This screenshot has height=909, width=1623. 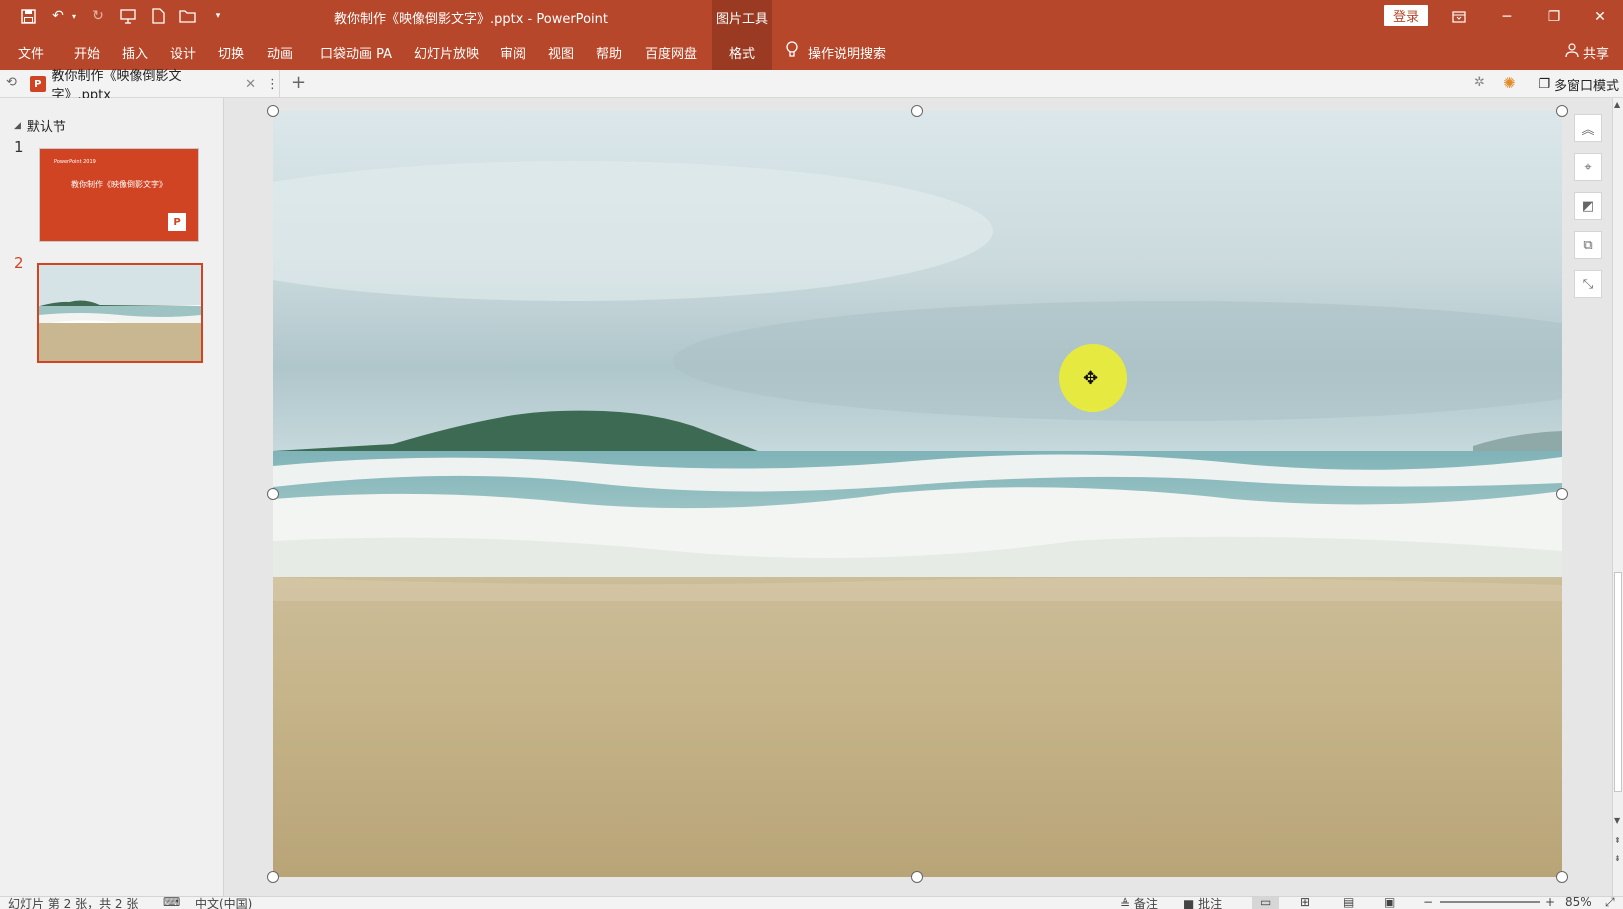 What do you see at coordinates (671, 52) in the screenshot?
I see `tab-baidu-netdisk: 百度网盘` at bounding box center [671, 52].